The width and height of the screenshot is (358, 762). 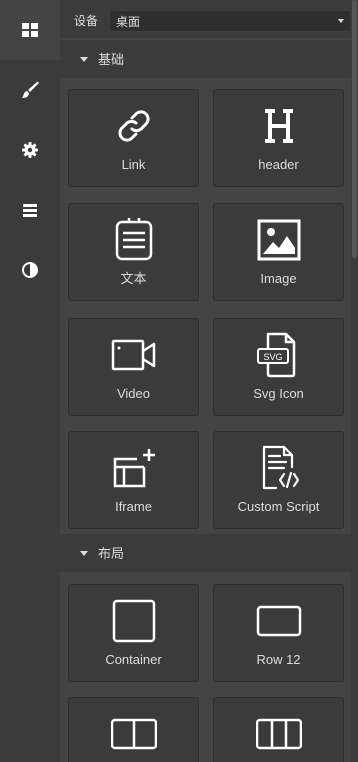 What do you see at coordinates (133, 355) in the screenshot?
I see `video-icon` at bounding box center [133, 355].